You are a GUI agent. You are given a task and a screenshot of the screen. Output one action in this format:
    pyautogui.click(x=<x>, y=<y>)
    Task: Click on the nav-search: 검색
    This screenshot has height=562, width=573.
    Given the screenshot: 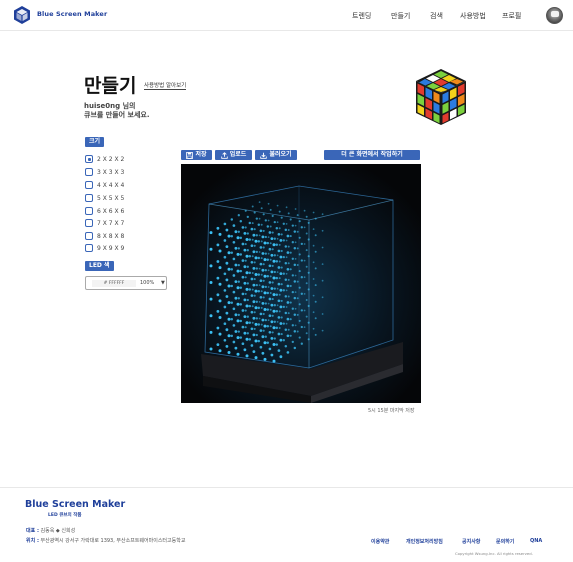 What is the action you would take?
    pyautogui.click(x=436, y=16)
    